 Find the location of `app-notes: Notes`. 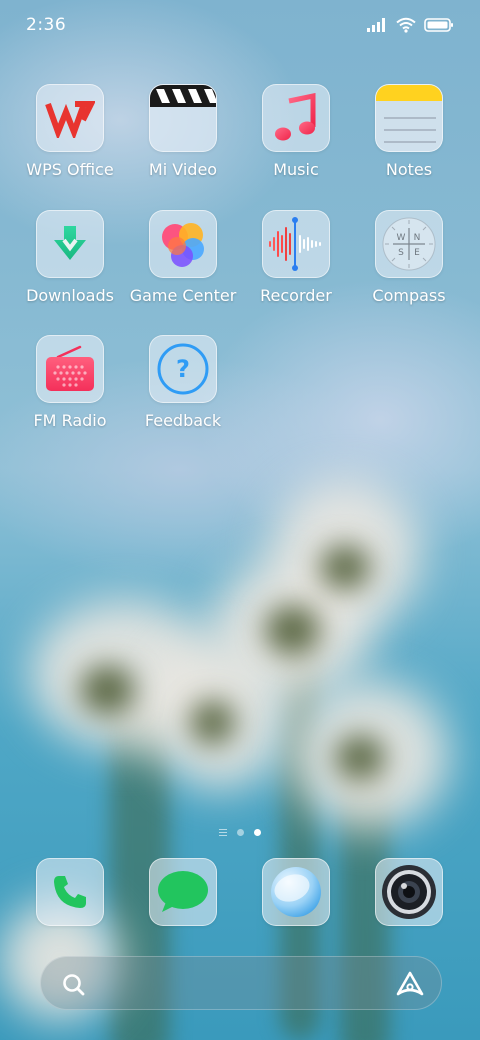

app-notes: Notes is located at coordinates (409, 131).